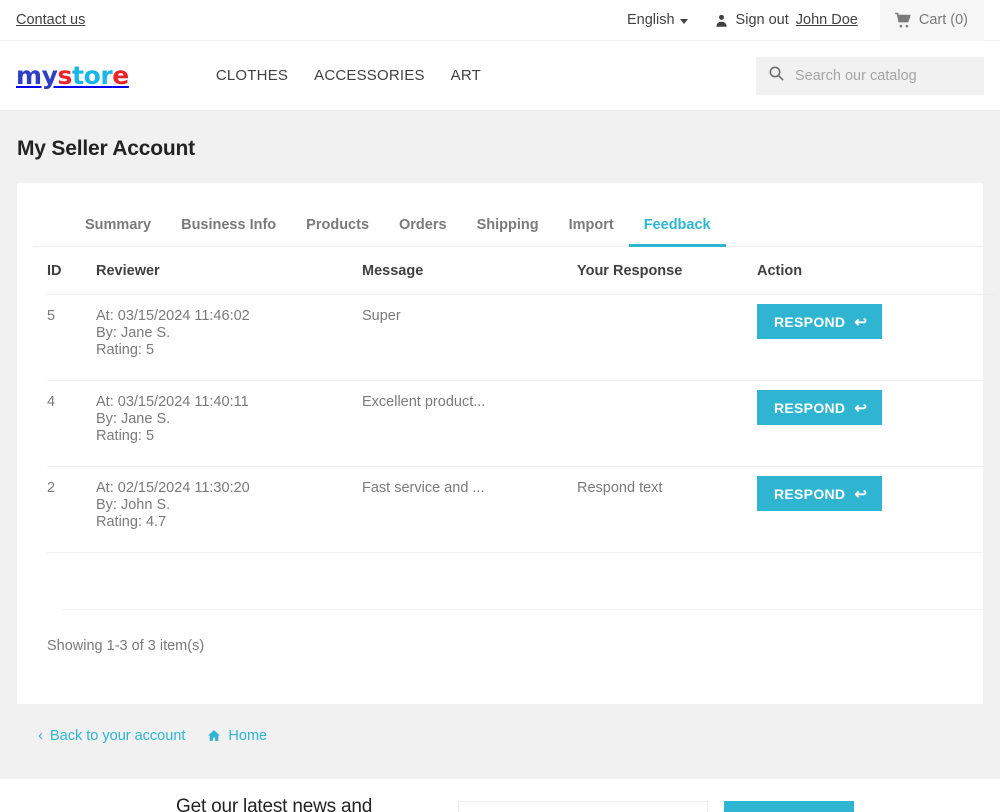 This screenshot has width=1000, height=812. Describe the element at coordinates (65, 75) in the screenshot. I see `logo-part-s: s` at that location.